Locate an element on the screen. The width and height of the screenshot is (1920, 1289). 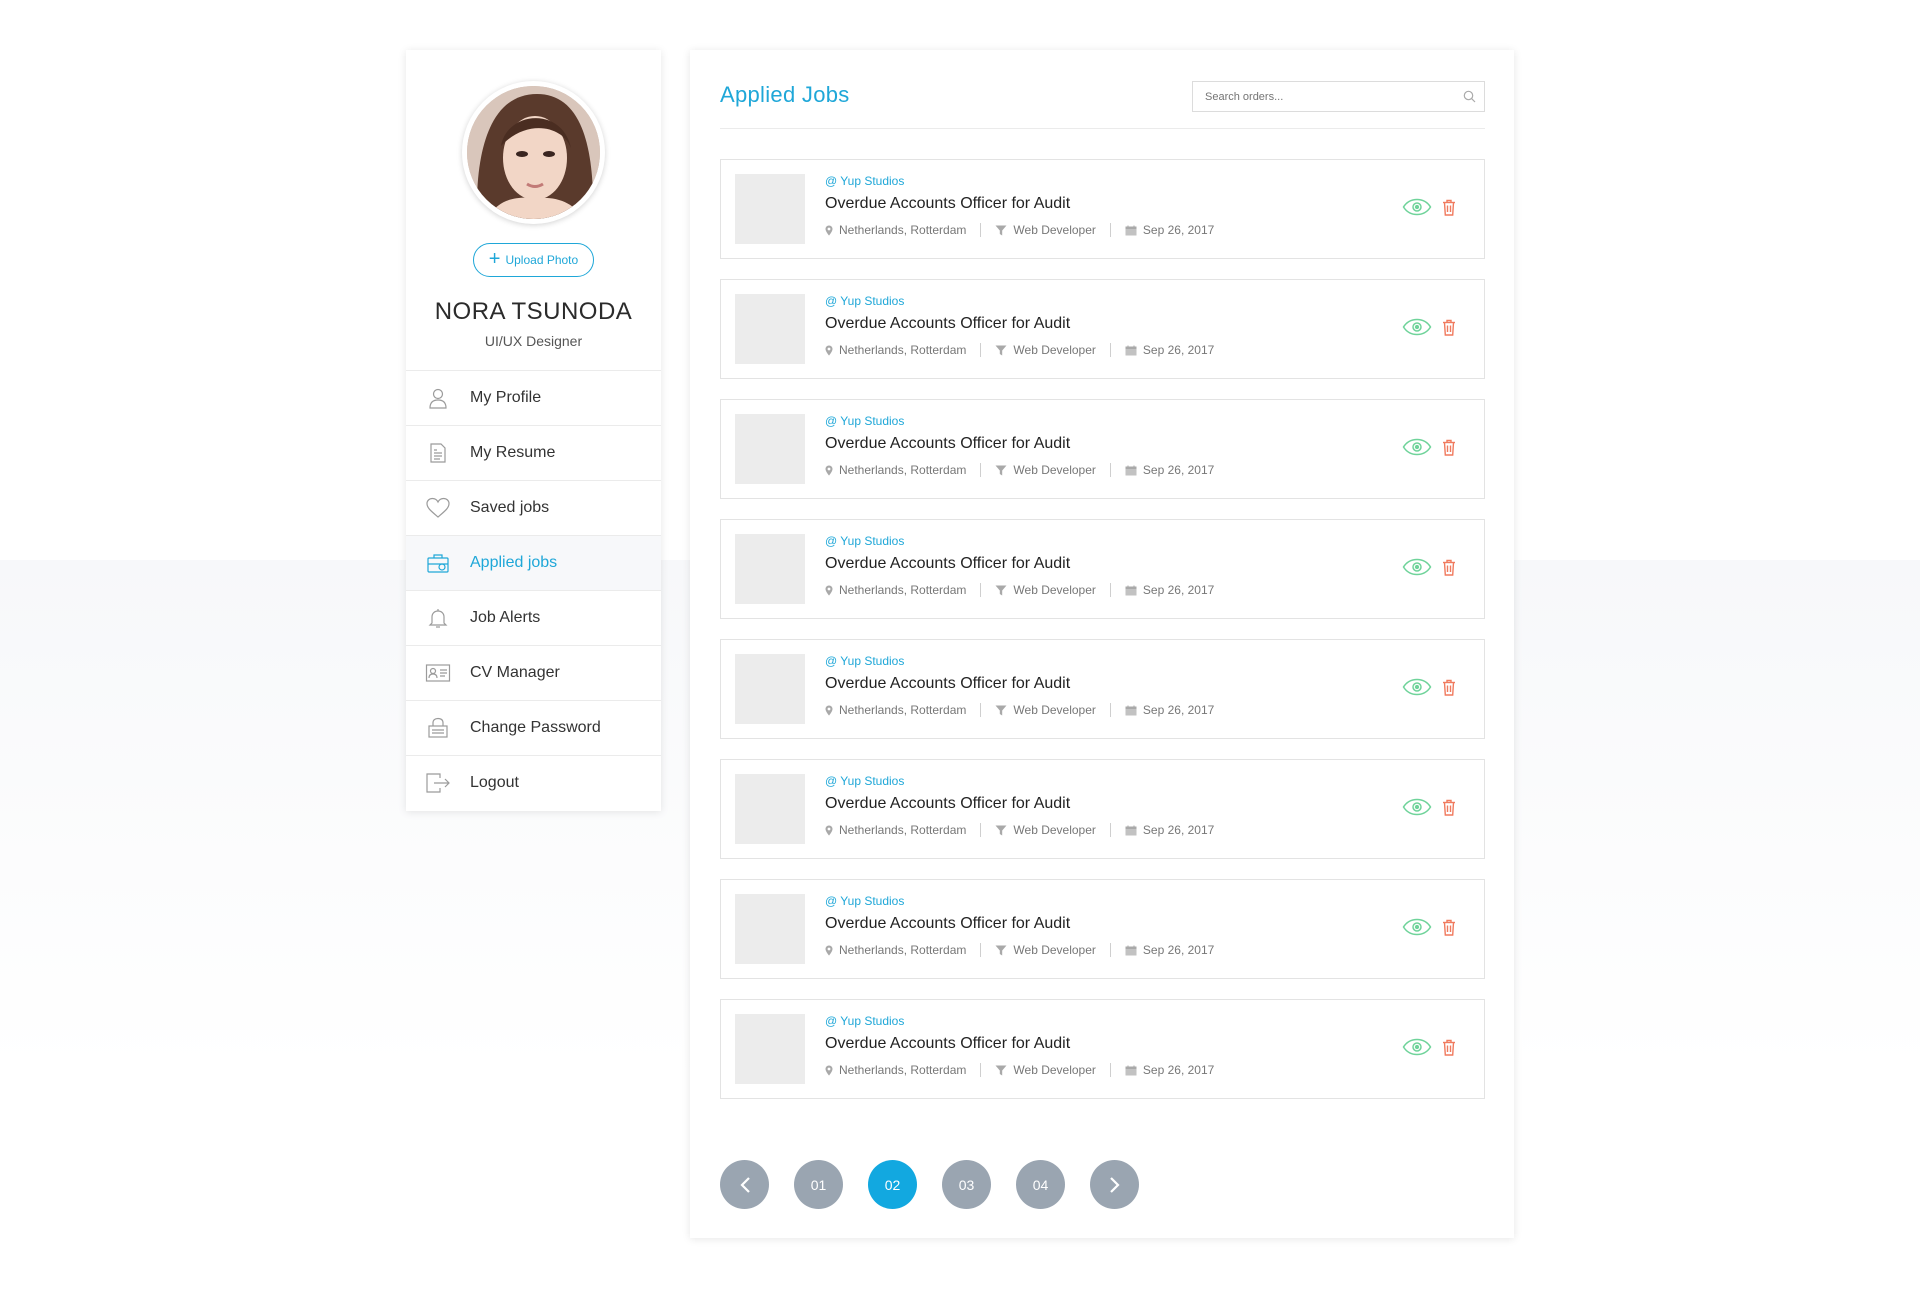
sidebar-item-saved-jobs: Saved jobs is located at coordinates (533, 508).